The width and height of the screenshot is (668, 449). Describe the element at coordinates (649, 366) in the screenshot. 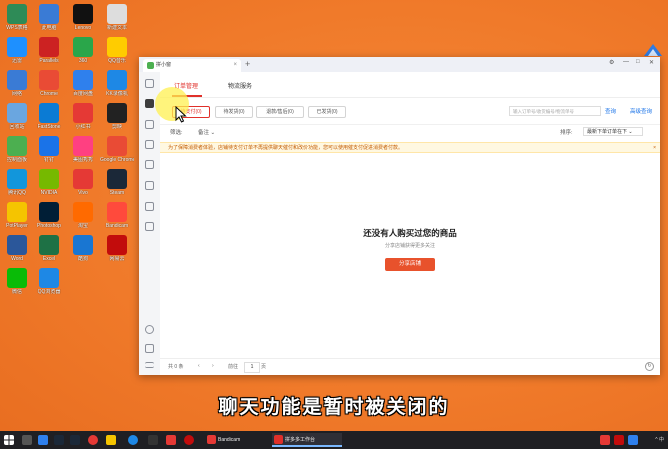

I see `refresh-icon: ↻` at that location.